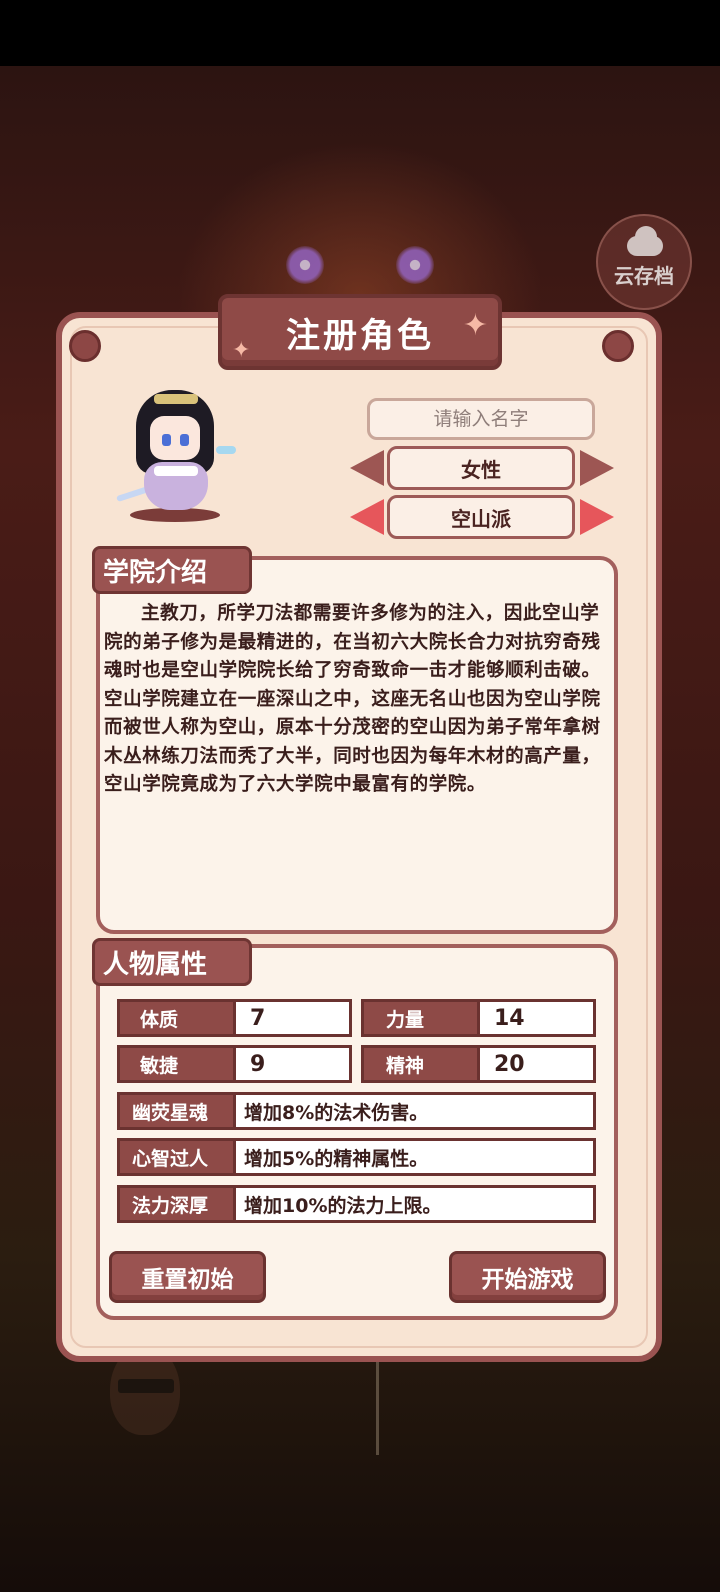  Describe the element at coordinates (597, 468) in the screenshot. I see `gender-next-arrow-icon` at that location.